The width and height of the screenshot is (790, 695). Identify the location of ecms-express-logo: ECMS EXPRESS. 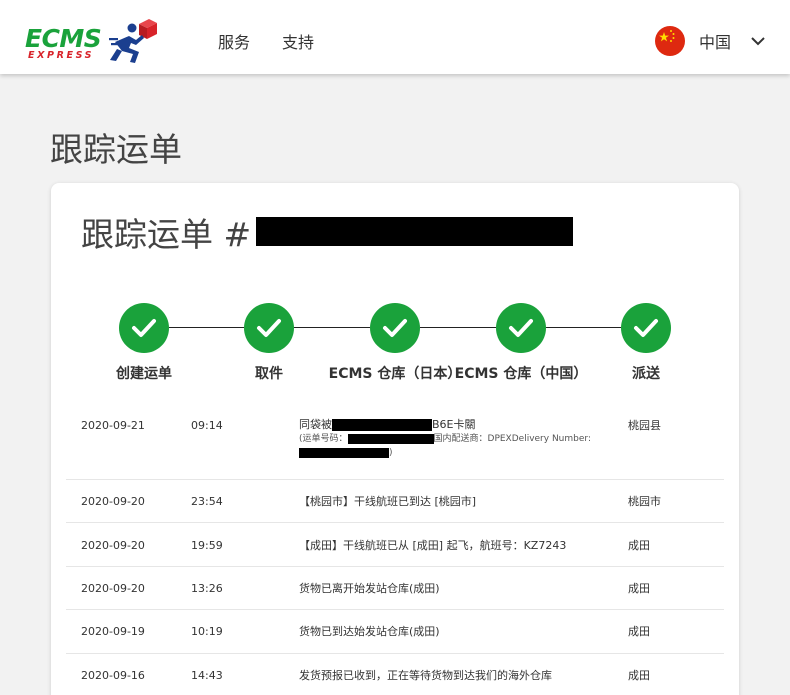
(91, 41).